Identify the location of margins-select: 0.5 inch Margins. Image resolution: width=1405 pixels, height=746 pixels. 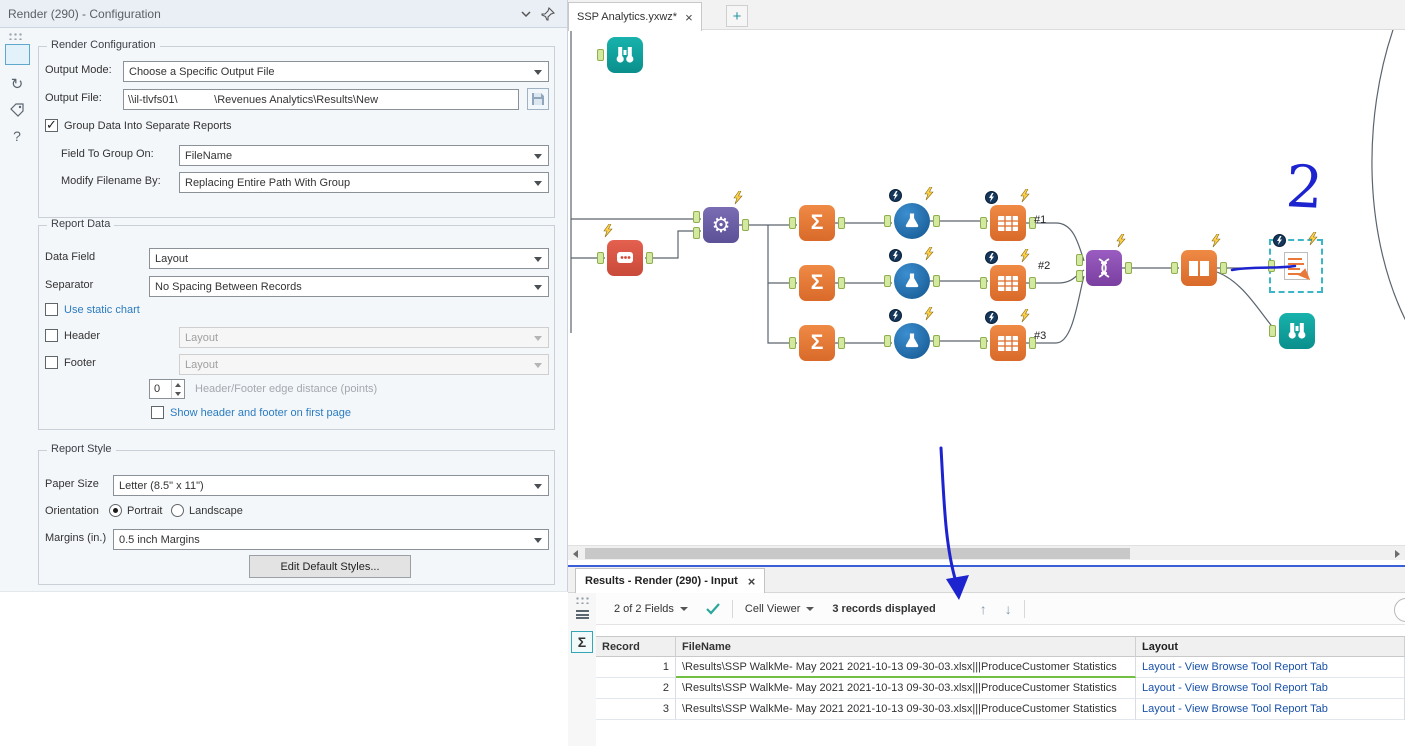
(331, 539).